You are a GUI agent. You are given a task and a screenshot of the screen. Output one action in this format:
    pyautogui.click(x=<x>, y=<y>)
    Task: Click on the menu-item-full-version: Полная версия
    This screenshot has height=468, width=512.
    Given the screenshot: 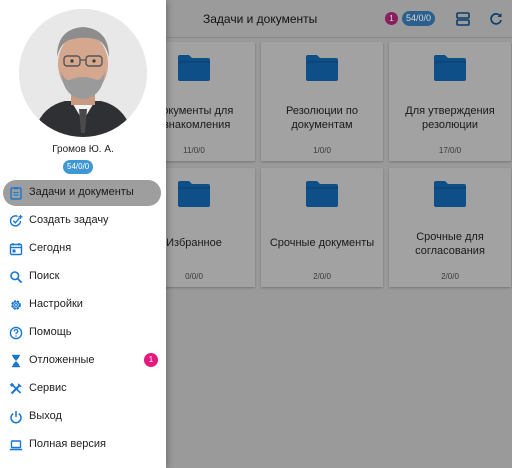 What is the action you would take?
    pyautogui.click(x=82, y=445)
    